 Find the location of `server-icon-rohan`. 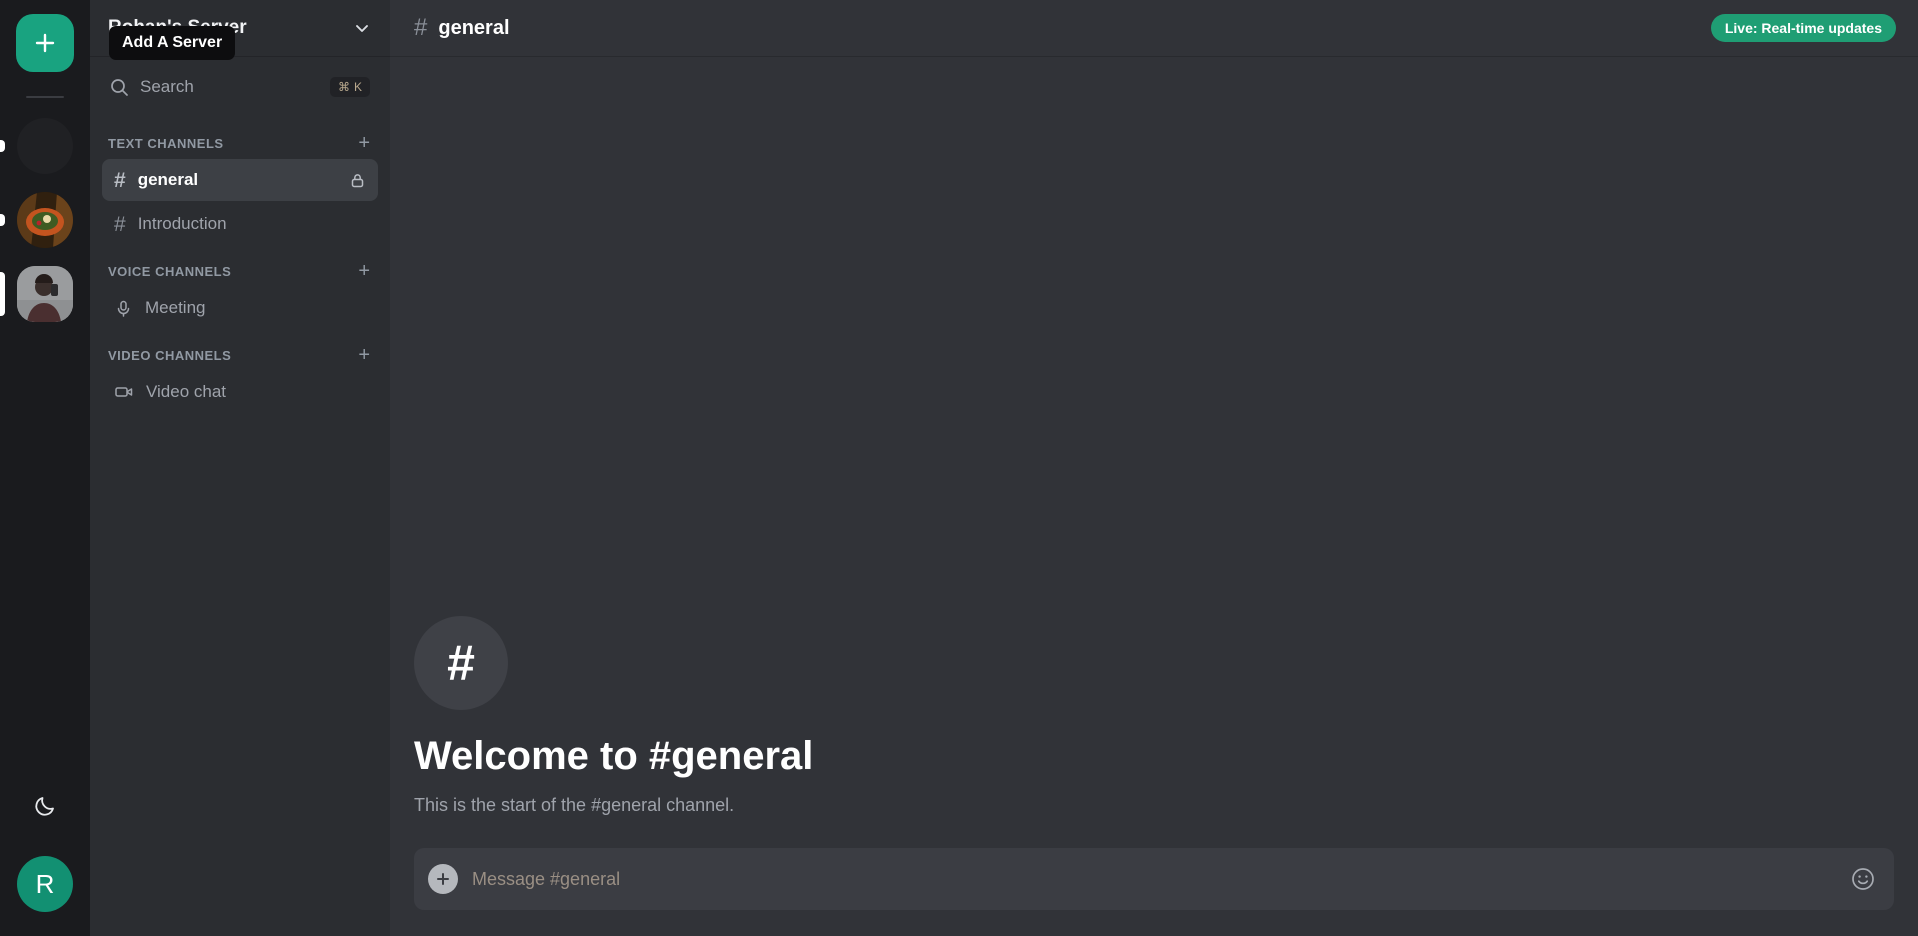

server-icon-rohan is located at coordinates (45, 294).